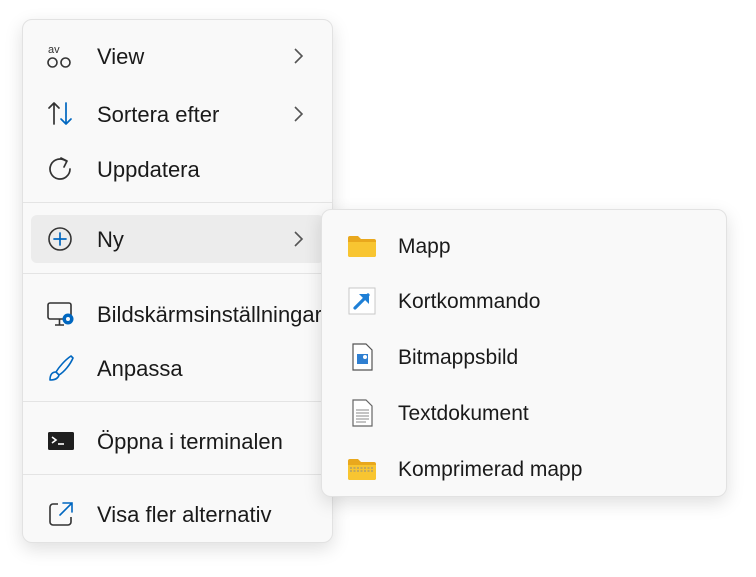  I want to click on menu-item-personalize-label: Anpassa, so click(140, 368).